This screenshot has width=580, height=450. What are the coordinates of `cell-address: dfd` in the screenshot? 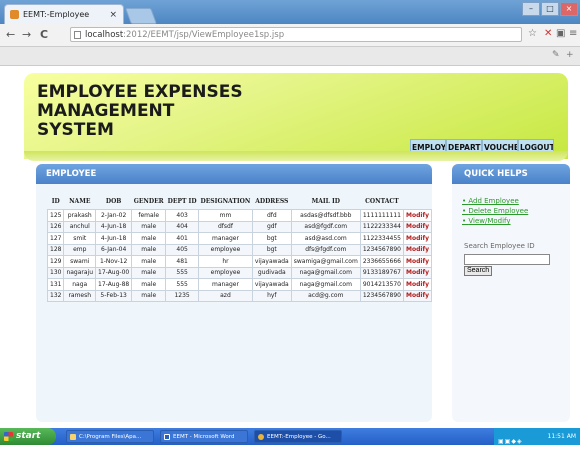 It's located at (271, 215).